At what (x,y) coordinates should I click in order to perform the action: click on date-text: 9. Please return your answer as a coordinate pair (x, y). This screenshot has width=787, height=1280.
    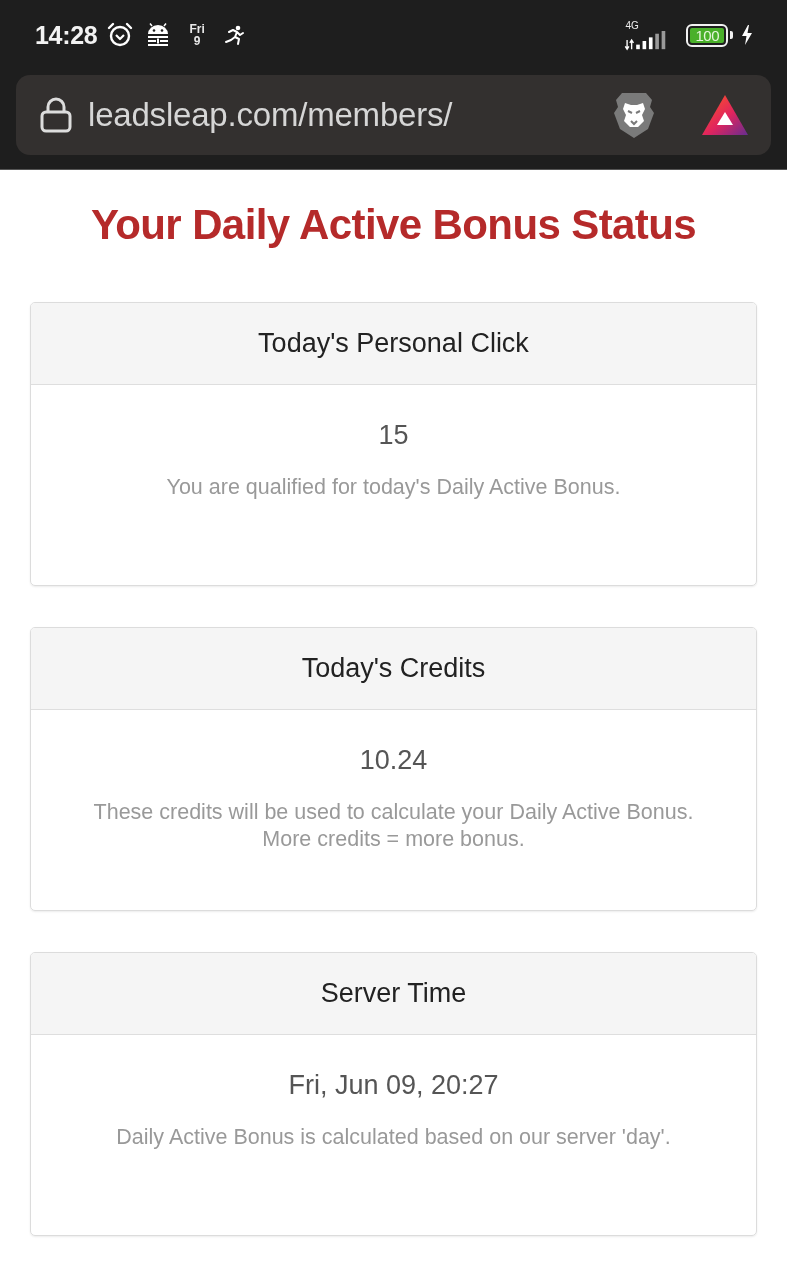
    Looking at the image, I should click on (197, 41).